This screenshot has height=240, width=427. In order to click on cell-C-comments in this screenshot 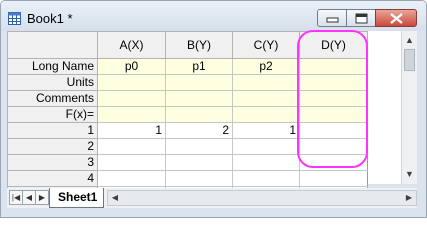, I will do `click(266, 98)`.